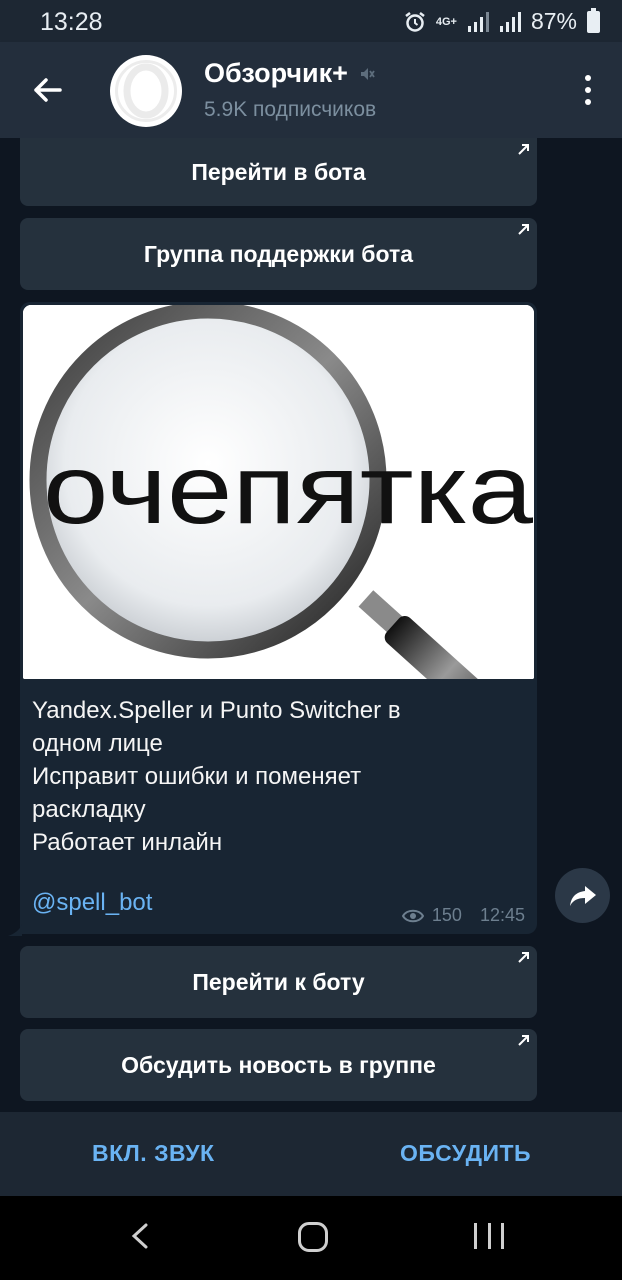 This screenshot has width=622, height=1280. Describe the element at coordinates (290, 109) in the screenshot. I see `subscriber-count: 5.9K подписчиков` at that location.